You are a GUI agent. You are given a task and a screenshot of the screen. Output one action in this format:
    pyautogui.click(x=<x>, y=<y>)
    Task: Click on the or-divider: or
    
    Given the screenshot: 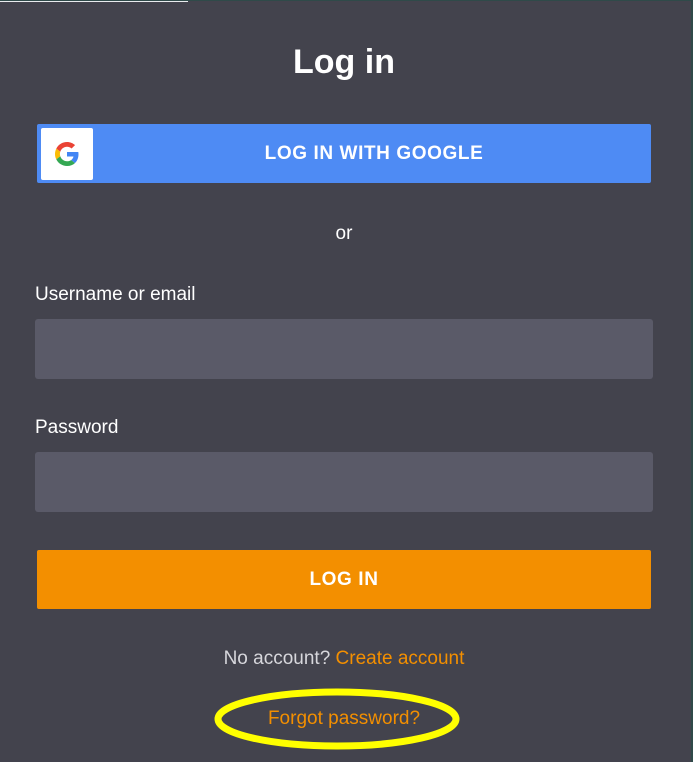 What is the action you would take?
    pyautogui.click(x=344, y=233)
    